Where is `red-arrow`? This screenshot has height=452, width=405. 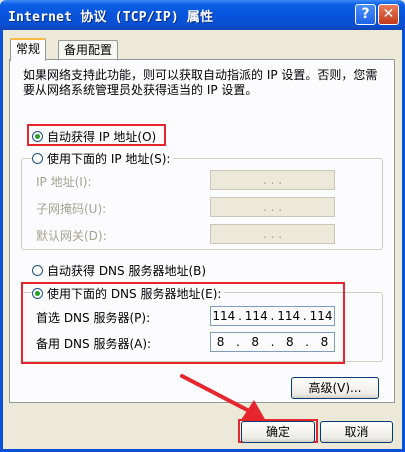 red-arrow is located at coordinates (223, 397).